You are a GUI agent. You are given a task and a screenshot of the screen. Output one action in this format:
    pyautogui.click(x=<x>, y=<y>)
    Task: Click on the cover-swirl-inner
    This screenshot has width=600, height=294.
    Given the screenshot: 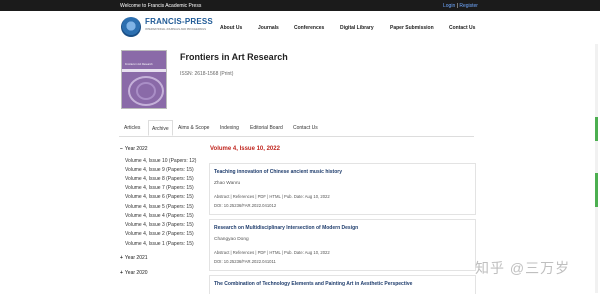 What is the action you would take?
    pyautogui.click(x=146, y=91)
    